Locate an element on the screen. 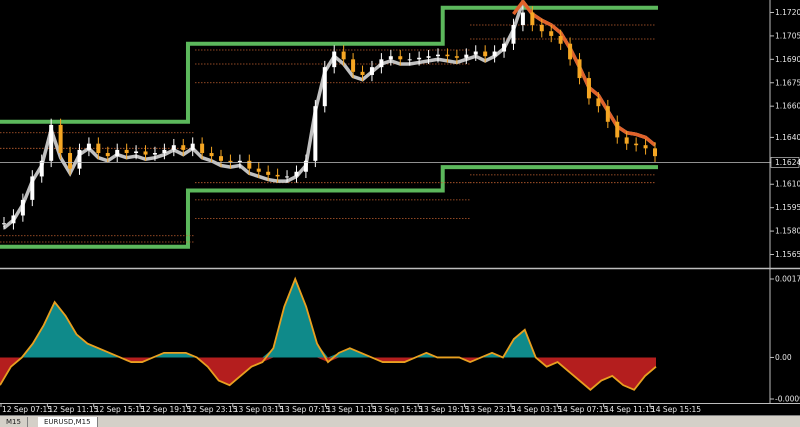  osc-tick-label: 0.0017 is located at coordinates (787, 279).